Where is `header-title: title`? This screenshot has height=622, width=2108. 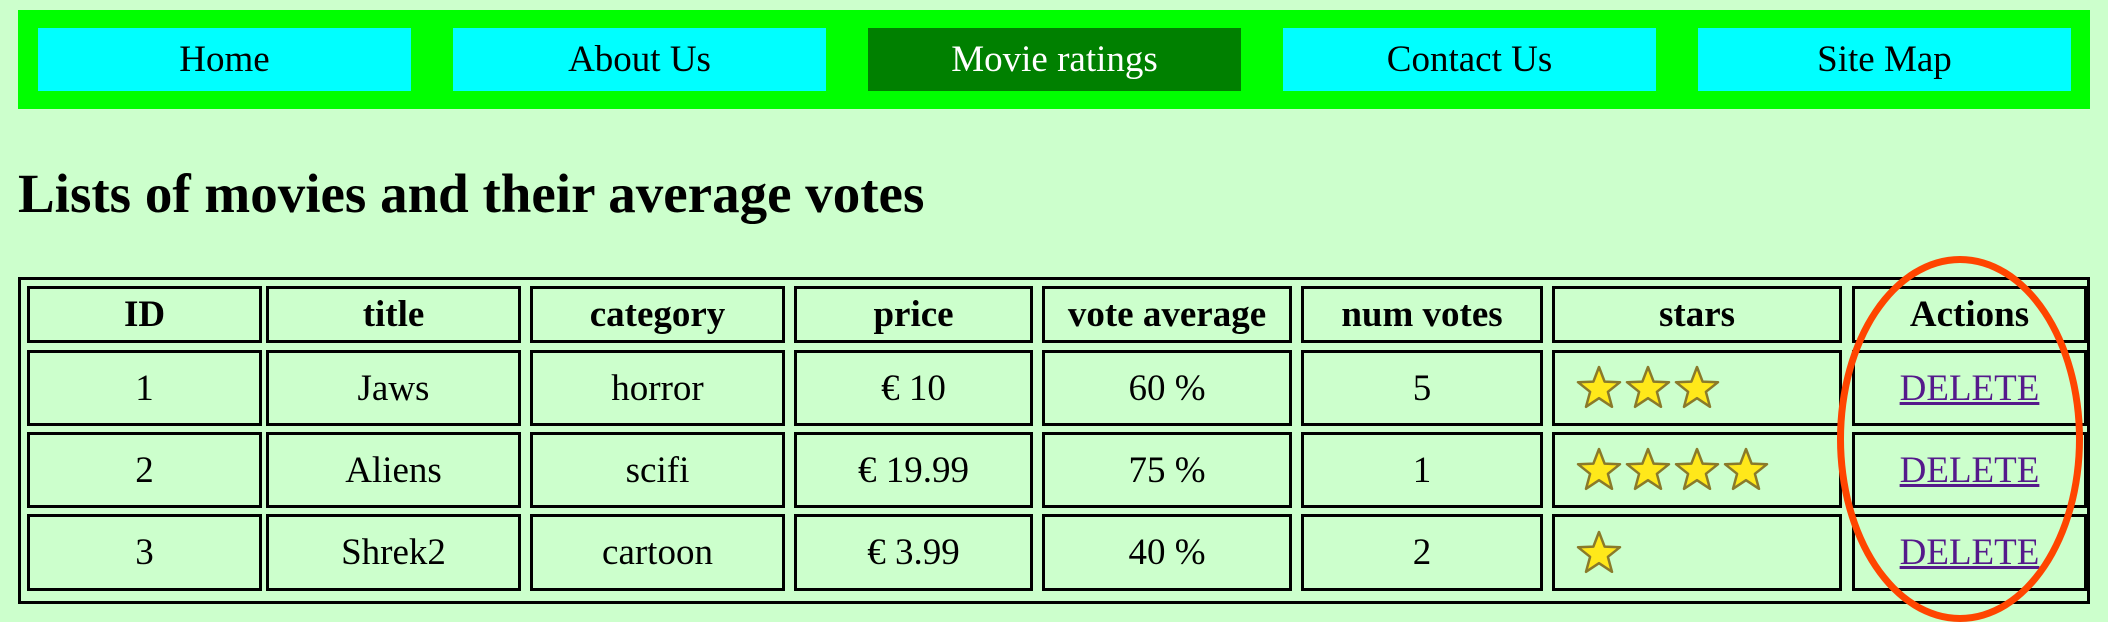
header-title: title is located at coordinates (393, 314).